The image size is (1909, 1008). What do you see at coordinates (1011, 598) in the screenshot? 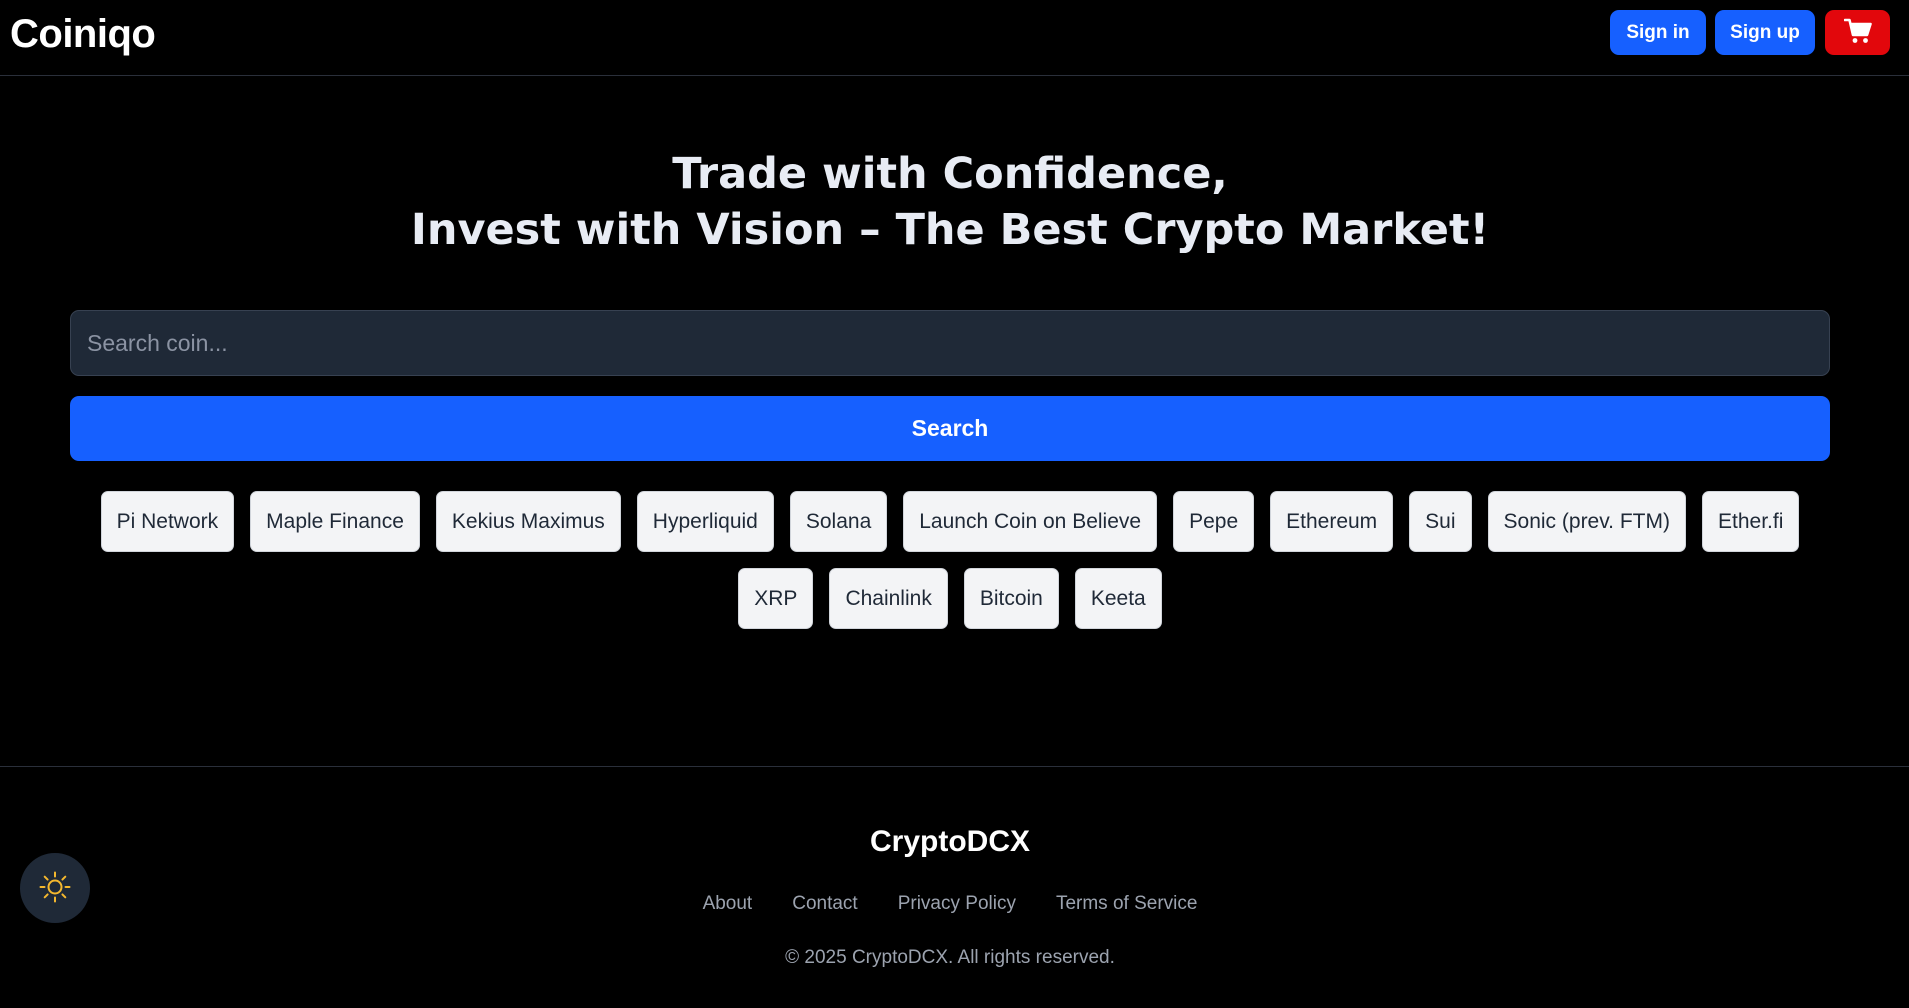
I see `coin-chip: Bitcoin` at bounding box center [1011, 598].